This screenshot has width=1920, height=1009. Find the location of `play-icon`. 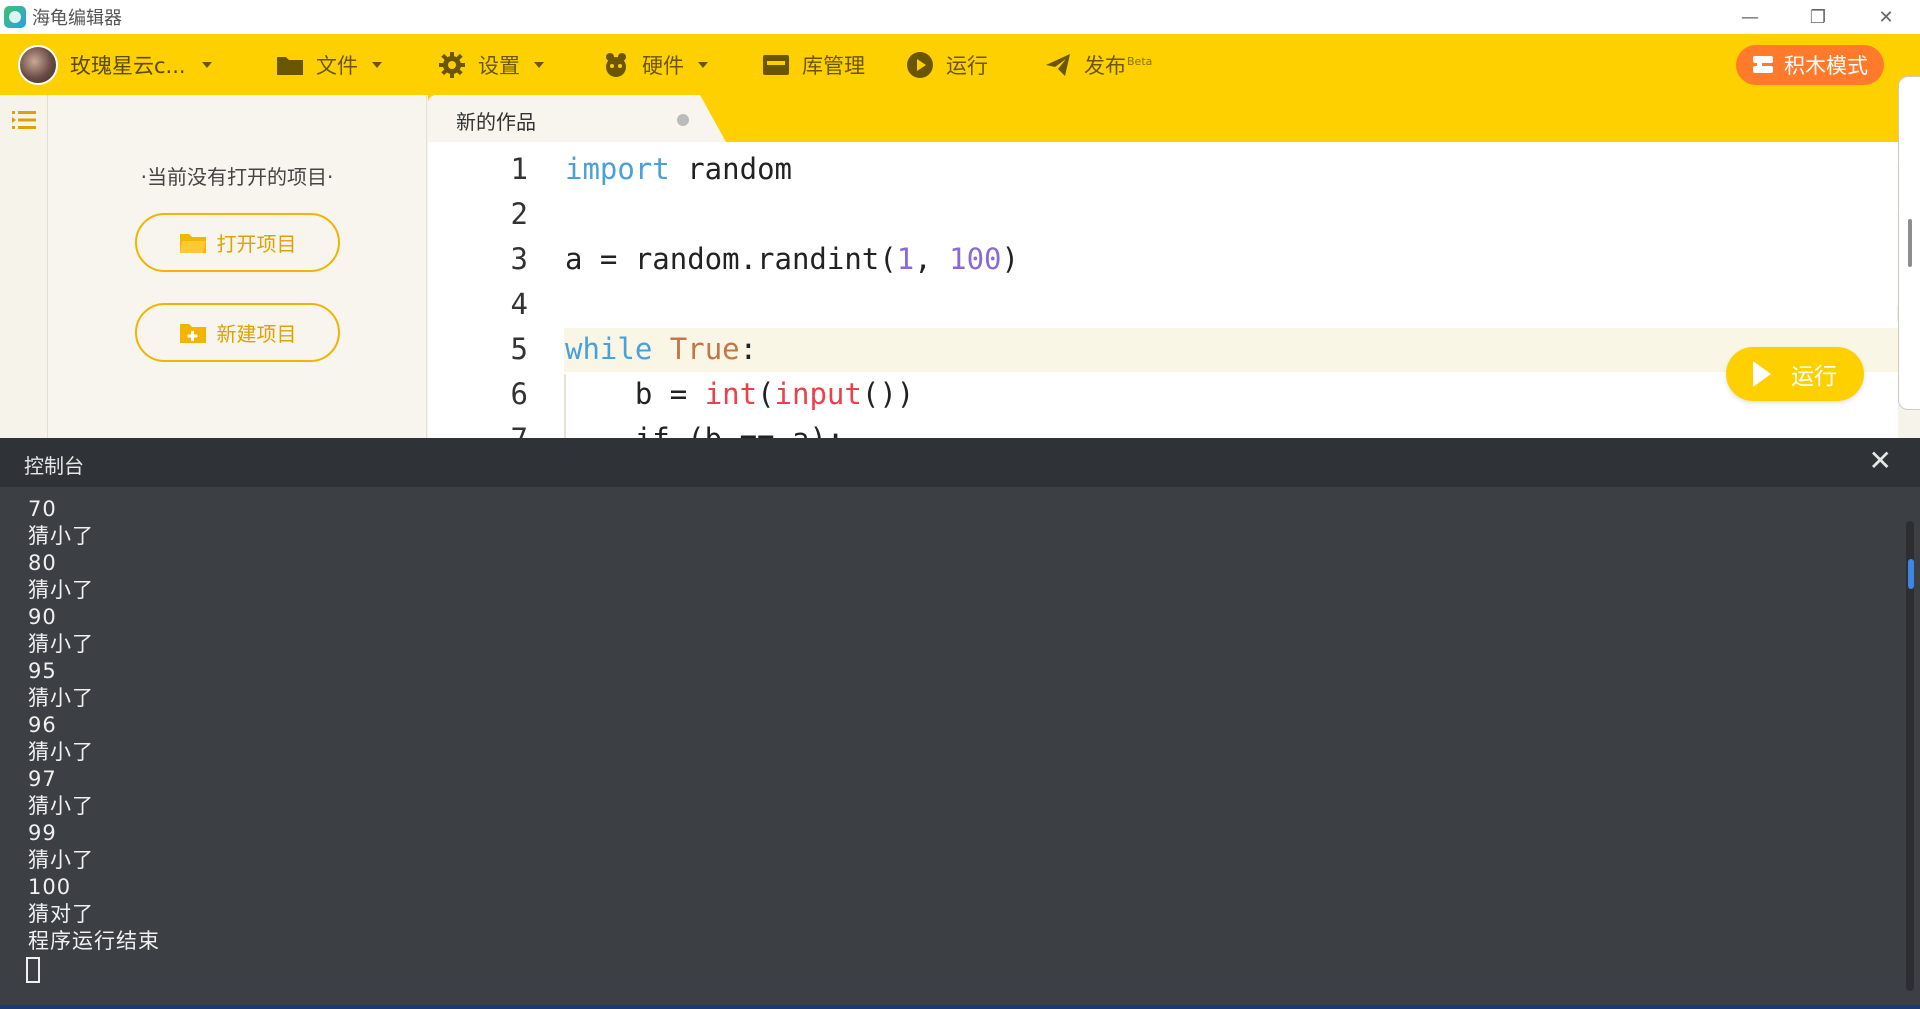

play-icon is located at coordinates (1762, 374).